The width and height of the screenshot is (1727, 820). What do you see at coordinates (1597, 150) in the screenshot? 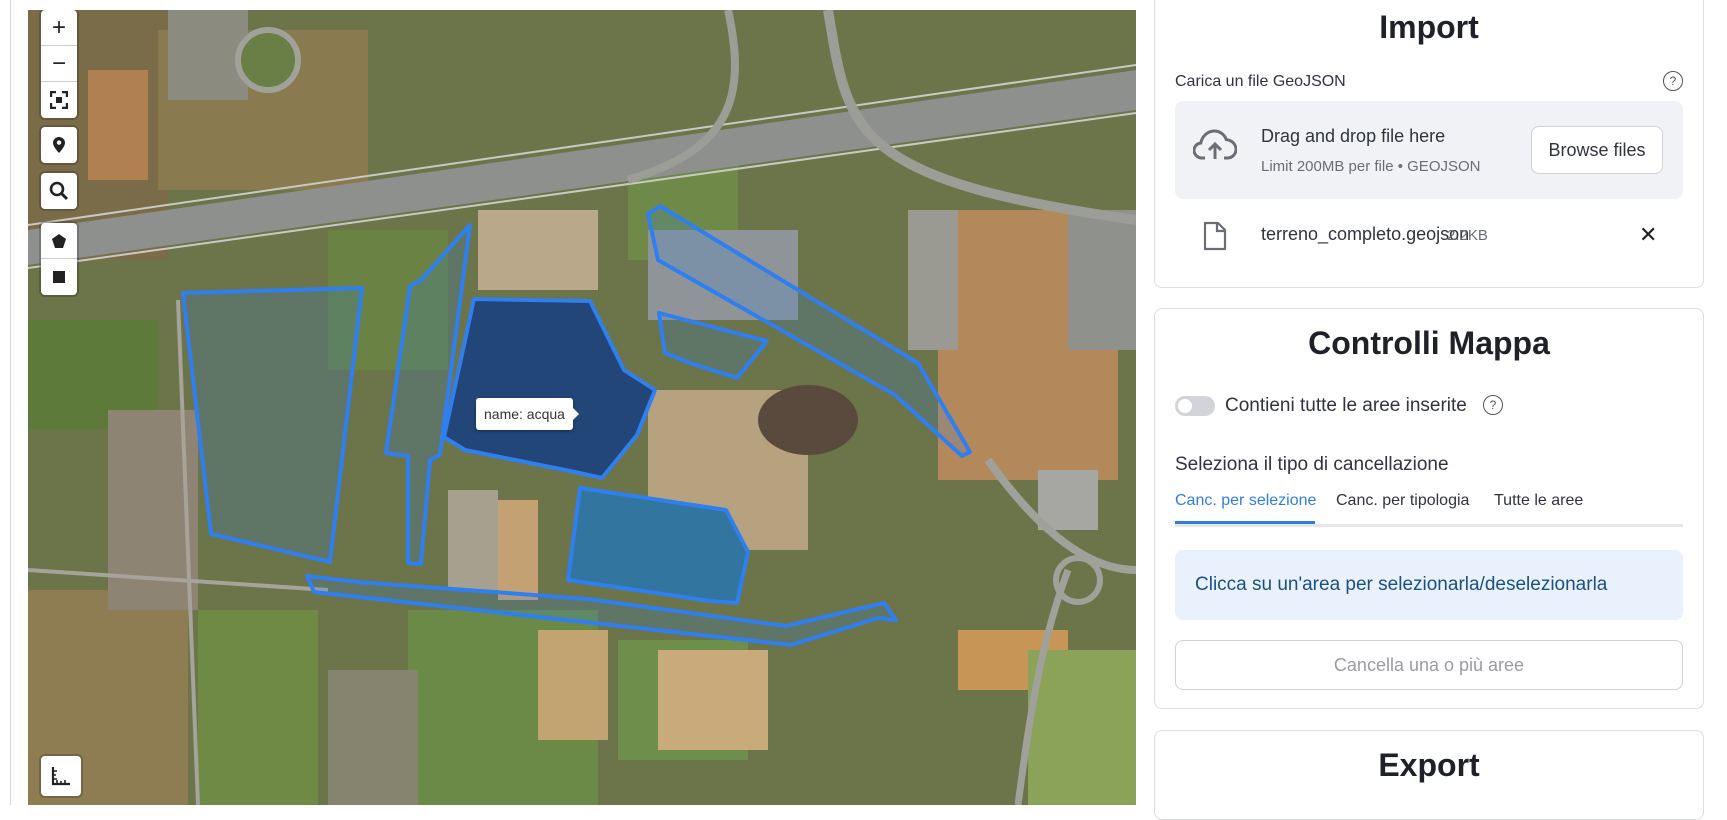
I see `browse-files-button: Browse files` at bounding box center [1597, 150].